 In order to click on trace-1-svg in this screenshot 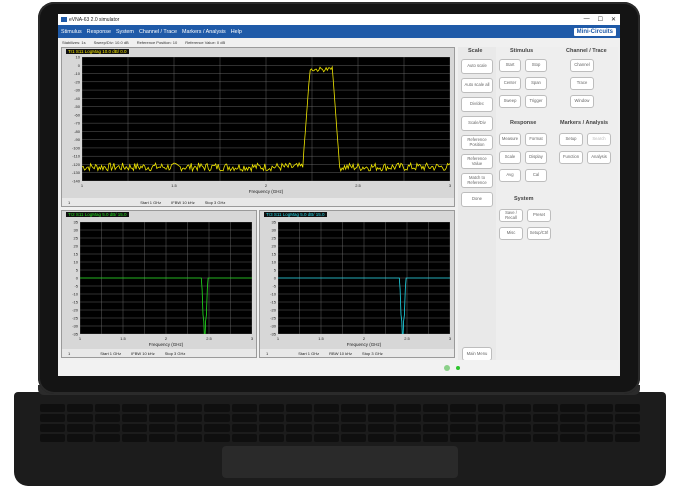, I will do `click(266, 119)`.